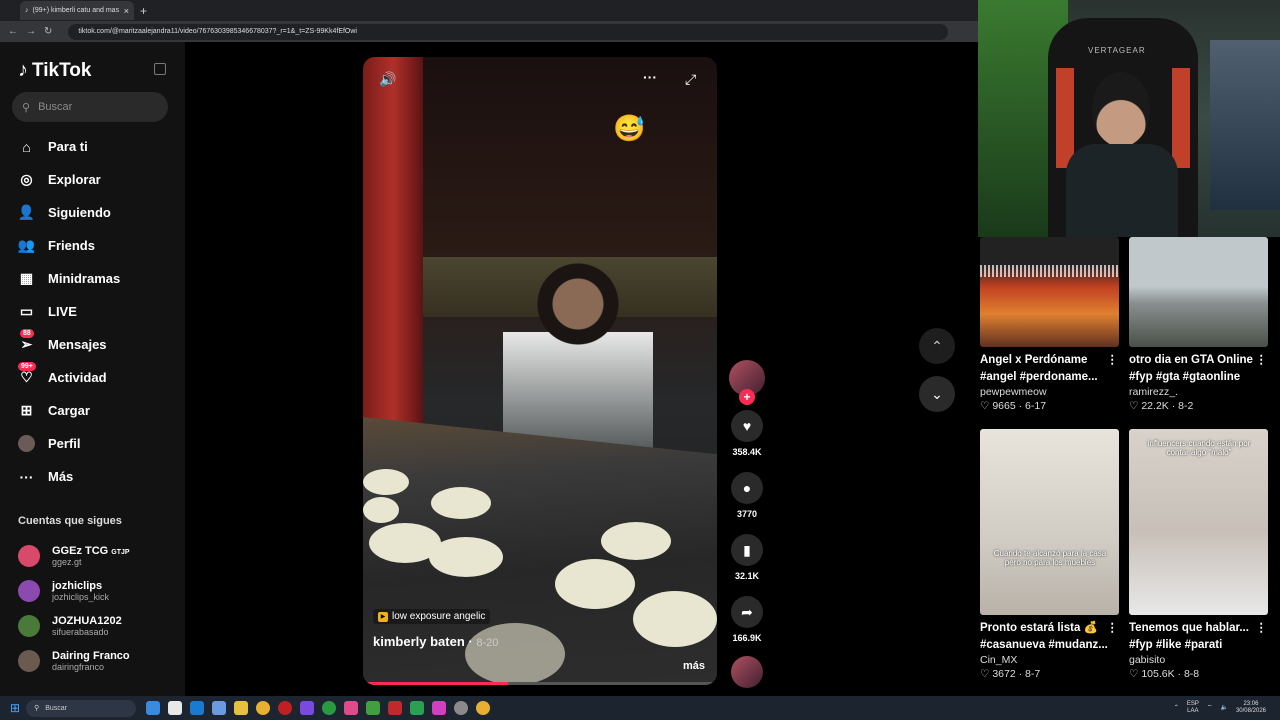 The width and height of the screenshot is (1280, 720). What do you see at coordinates (92, 476) in the screenshot?
I see `sidebar-item-mas: ··· Más` at bounding box center [92, 476].